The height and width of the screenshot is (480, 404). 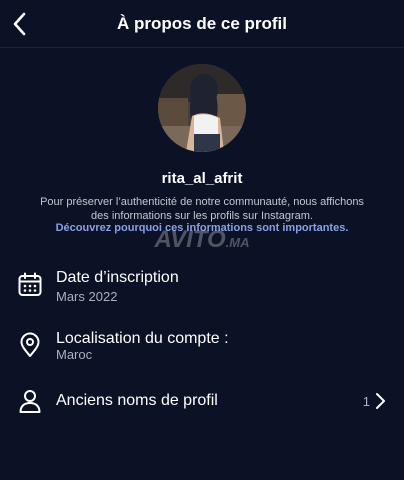 What do you see at coordinates (74, 354) in the screenshot?
I see `account-location-value: Maroc` at bounding box center [74, 354].